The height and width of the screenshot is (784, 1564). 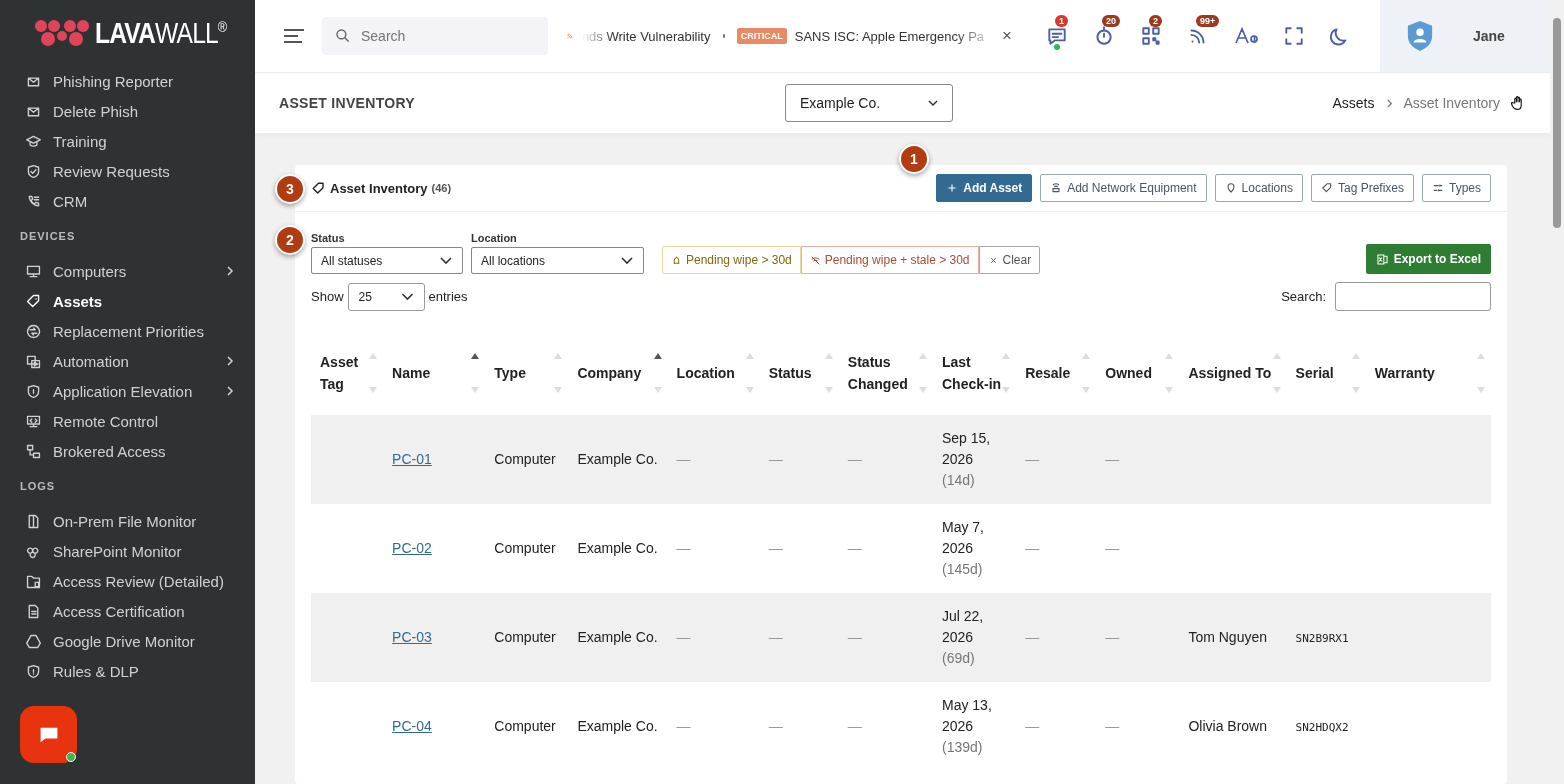 What do you see at coordinates (1056, 373) in the screenshot?
I see `column-header: Resale` at bounding box center [1056, 373].